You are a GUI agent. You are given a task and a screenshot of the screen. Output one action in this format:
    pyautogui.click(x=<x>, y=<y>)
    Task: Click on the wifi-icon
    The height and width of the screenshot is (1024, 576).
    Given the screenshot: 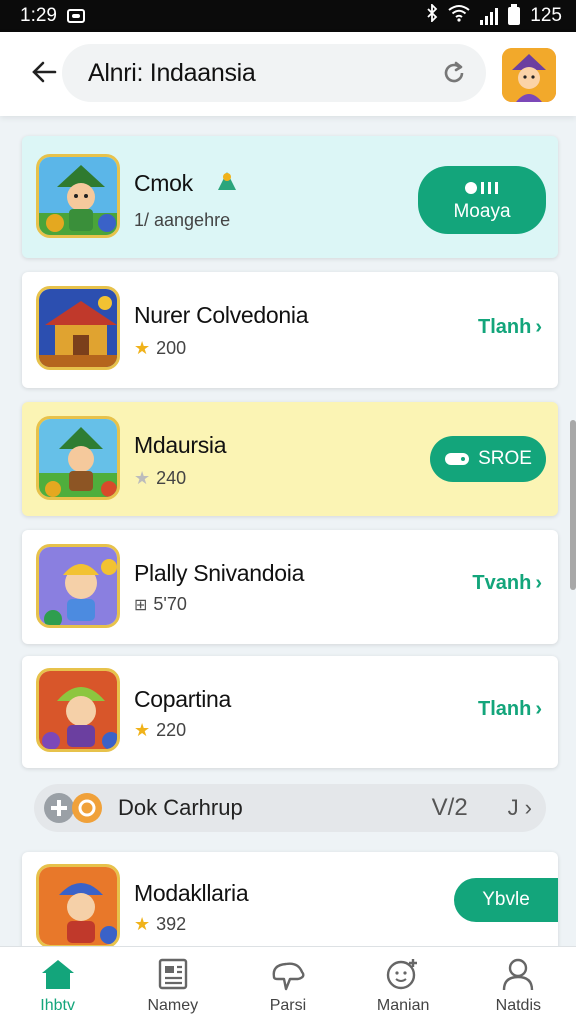 What is the action you would take?
    pyautogui.click(x=459, y=16)
    